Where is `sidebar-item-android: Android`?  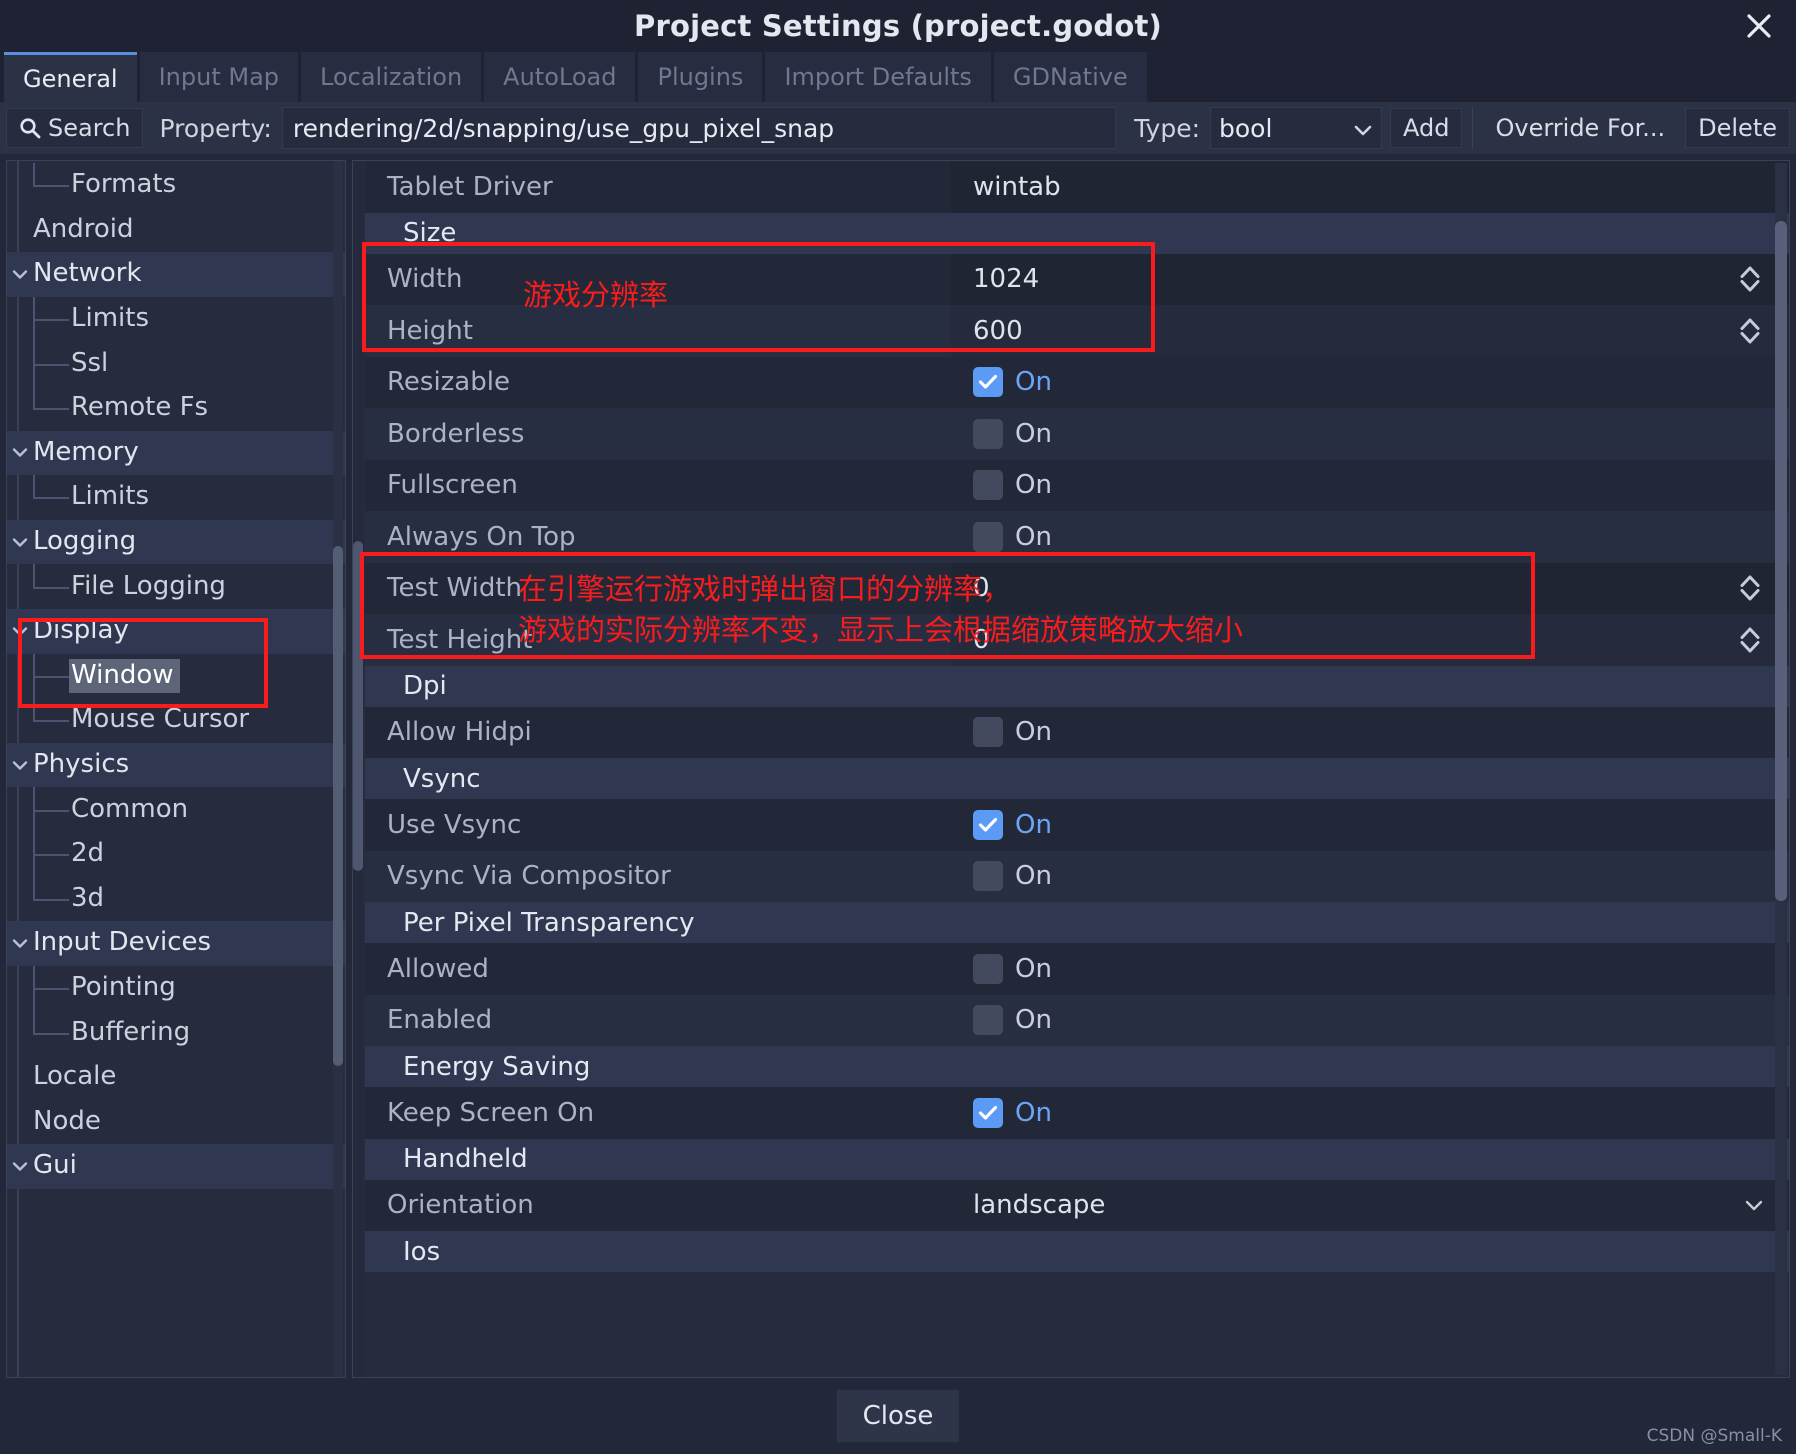
sidebar-item-android: Android is located at coordinates (176, 230).